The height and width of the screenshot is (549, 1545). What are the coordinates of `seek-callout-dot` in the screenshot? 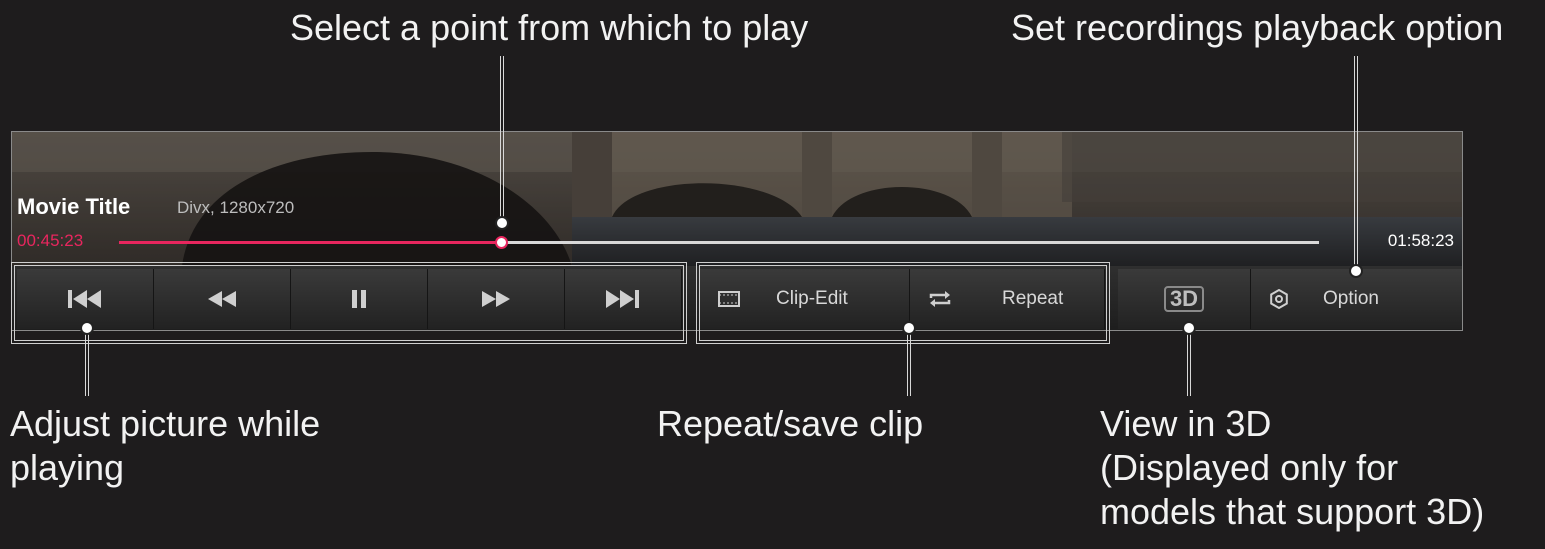 It's located at (502, 223).